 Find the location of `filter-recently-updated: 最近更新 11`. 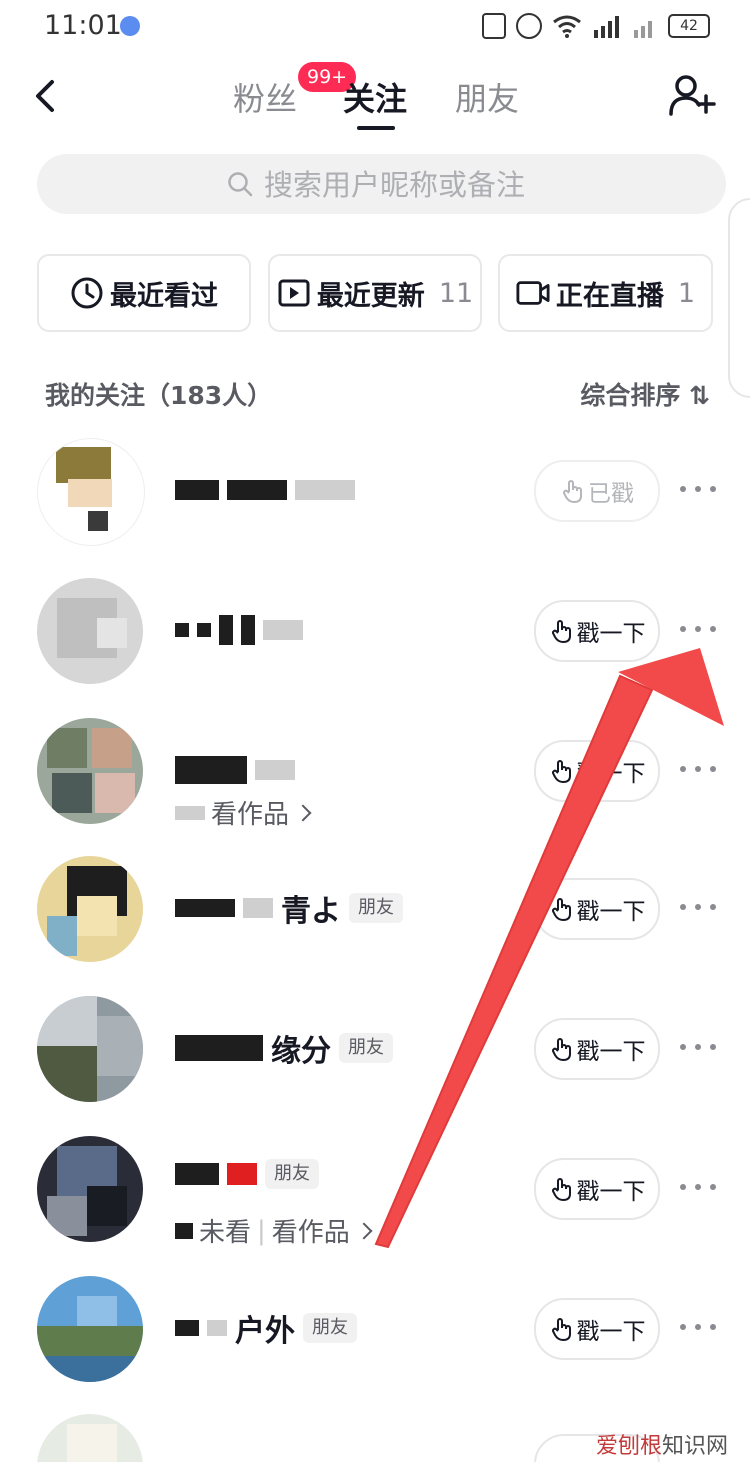

filter-recently-updated: 最近更新 11 is located at coordinates (375, 293).